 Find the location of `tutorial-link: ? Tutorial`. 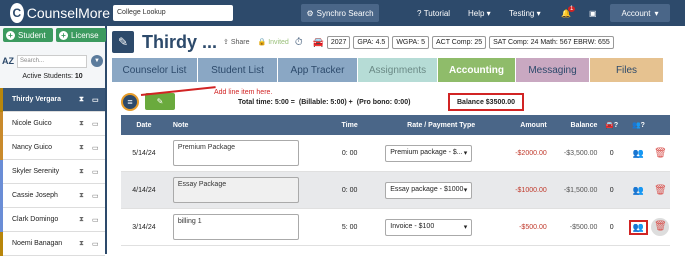

tutorial-link: ? Tutorial is located at coordinates (433, 13).